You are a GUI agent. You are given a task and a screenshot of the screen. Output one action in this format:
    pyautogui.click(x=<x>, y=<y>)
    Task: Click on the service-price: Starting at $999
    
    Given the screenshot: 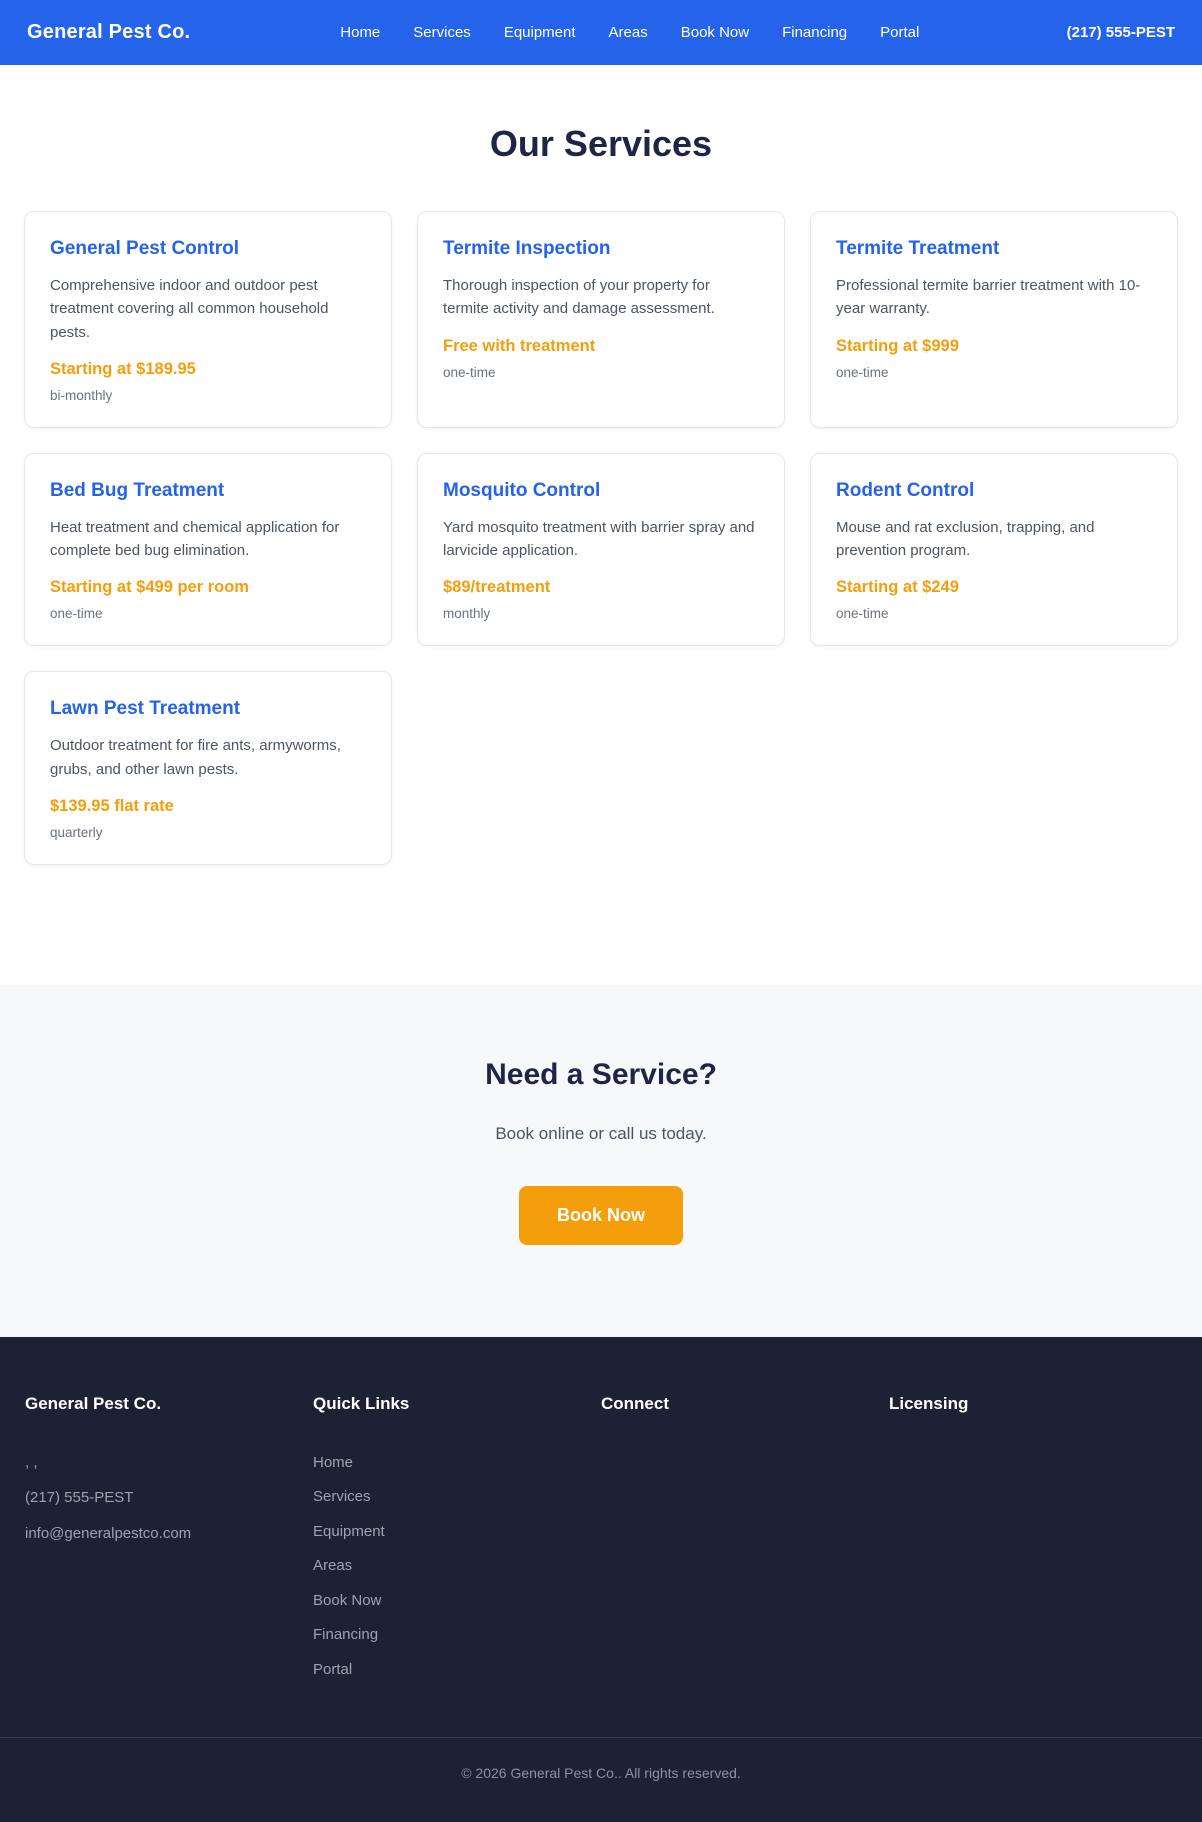 What is the action you would take?
    pyautogui.click(x=897, y=345)
    